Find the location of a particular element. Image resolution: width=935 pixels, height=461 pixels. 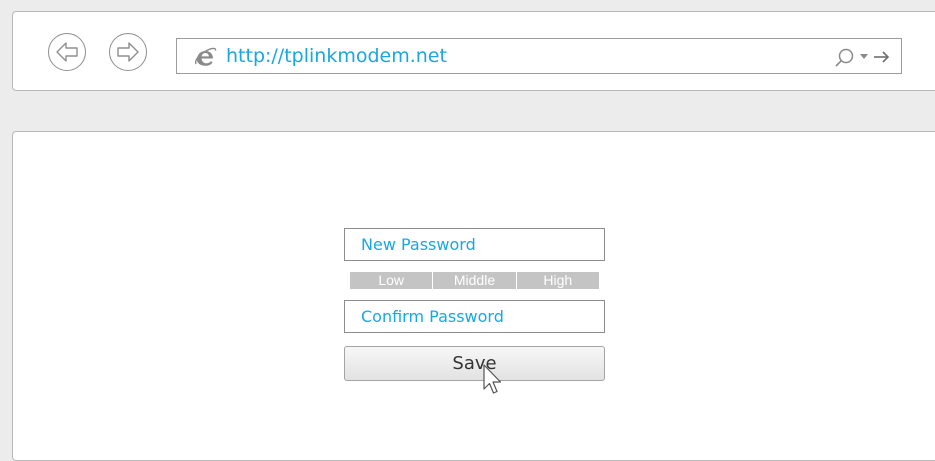

save-button: Save is located at coordinates (474, 363).